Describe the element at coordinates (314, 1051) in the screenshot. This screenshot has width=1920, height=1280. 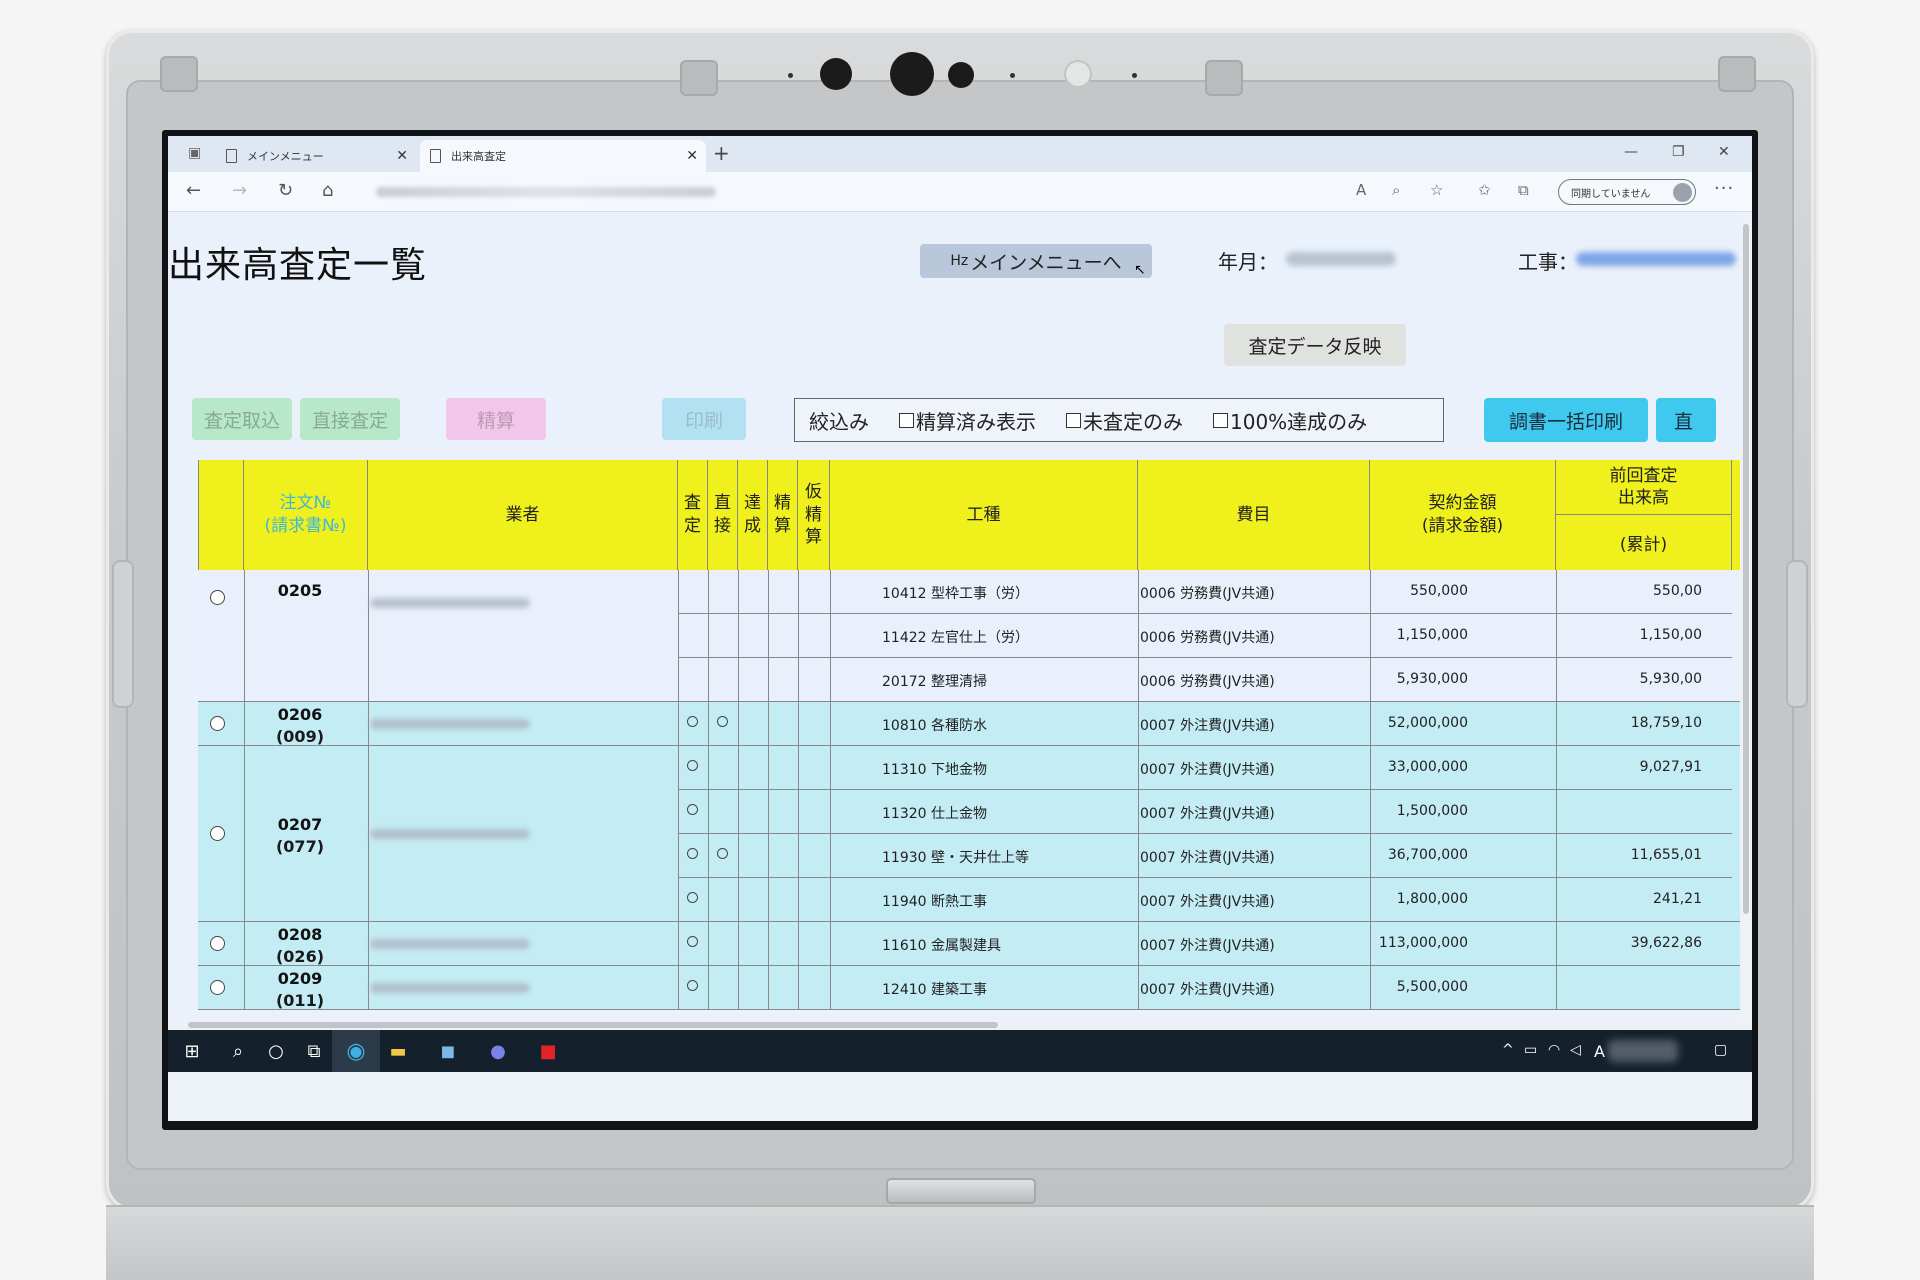
I see `task-view-icon: ⧉` at that location.